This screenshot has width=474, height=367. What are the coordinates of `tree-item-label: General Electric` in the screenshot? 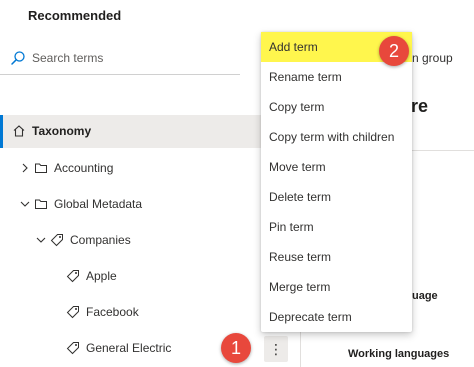 It's located at (129, 348).